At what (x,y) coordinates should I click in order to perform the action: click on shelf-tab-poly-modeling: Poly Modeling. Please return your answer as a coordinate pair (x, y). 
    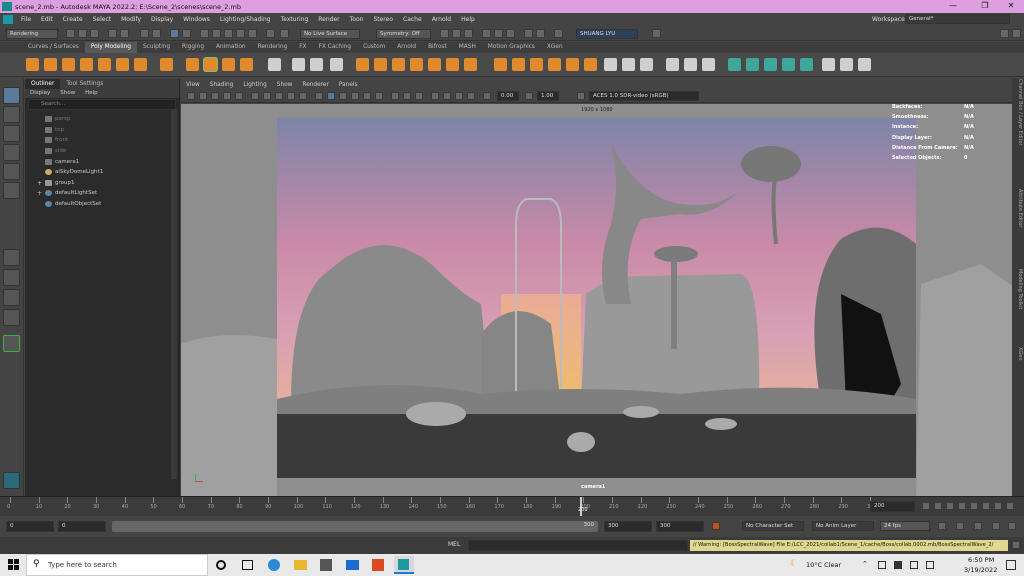
    Looking at the image, I should click on (110, 47).